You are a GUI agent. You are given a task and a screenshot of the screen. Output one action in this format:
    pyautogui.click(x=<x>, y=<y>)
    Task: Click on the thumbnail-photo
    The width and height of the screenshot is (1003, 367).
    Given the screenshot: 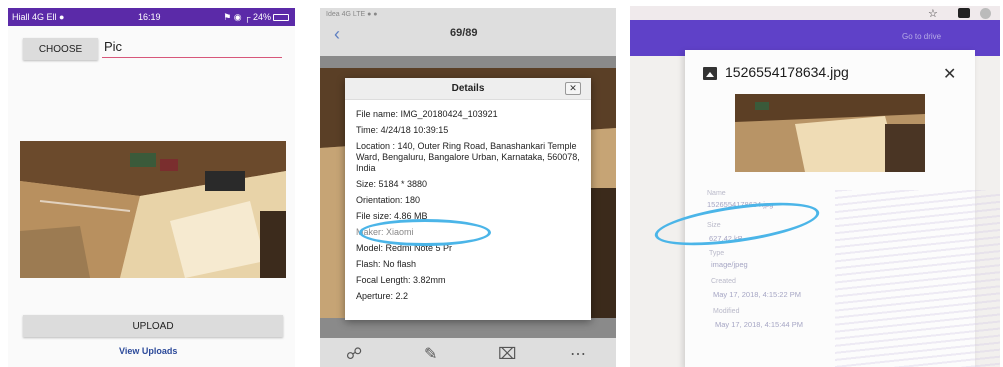 What is the action you would take?
    pyautogui.click(x=830, y=133)
    